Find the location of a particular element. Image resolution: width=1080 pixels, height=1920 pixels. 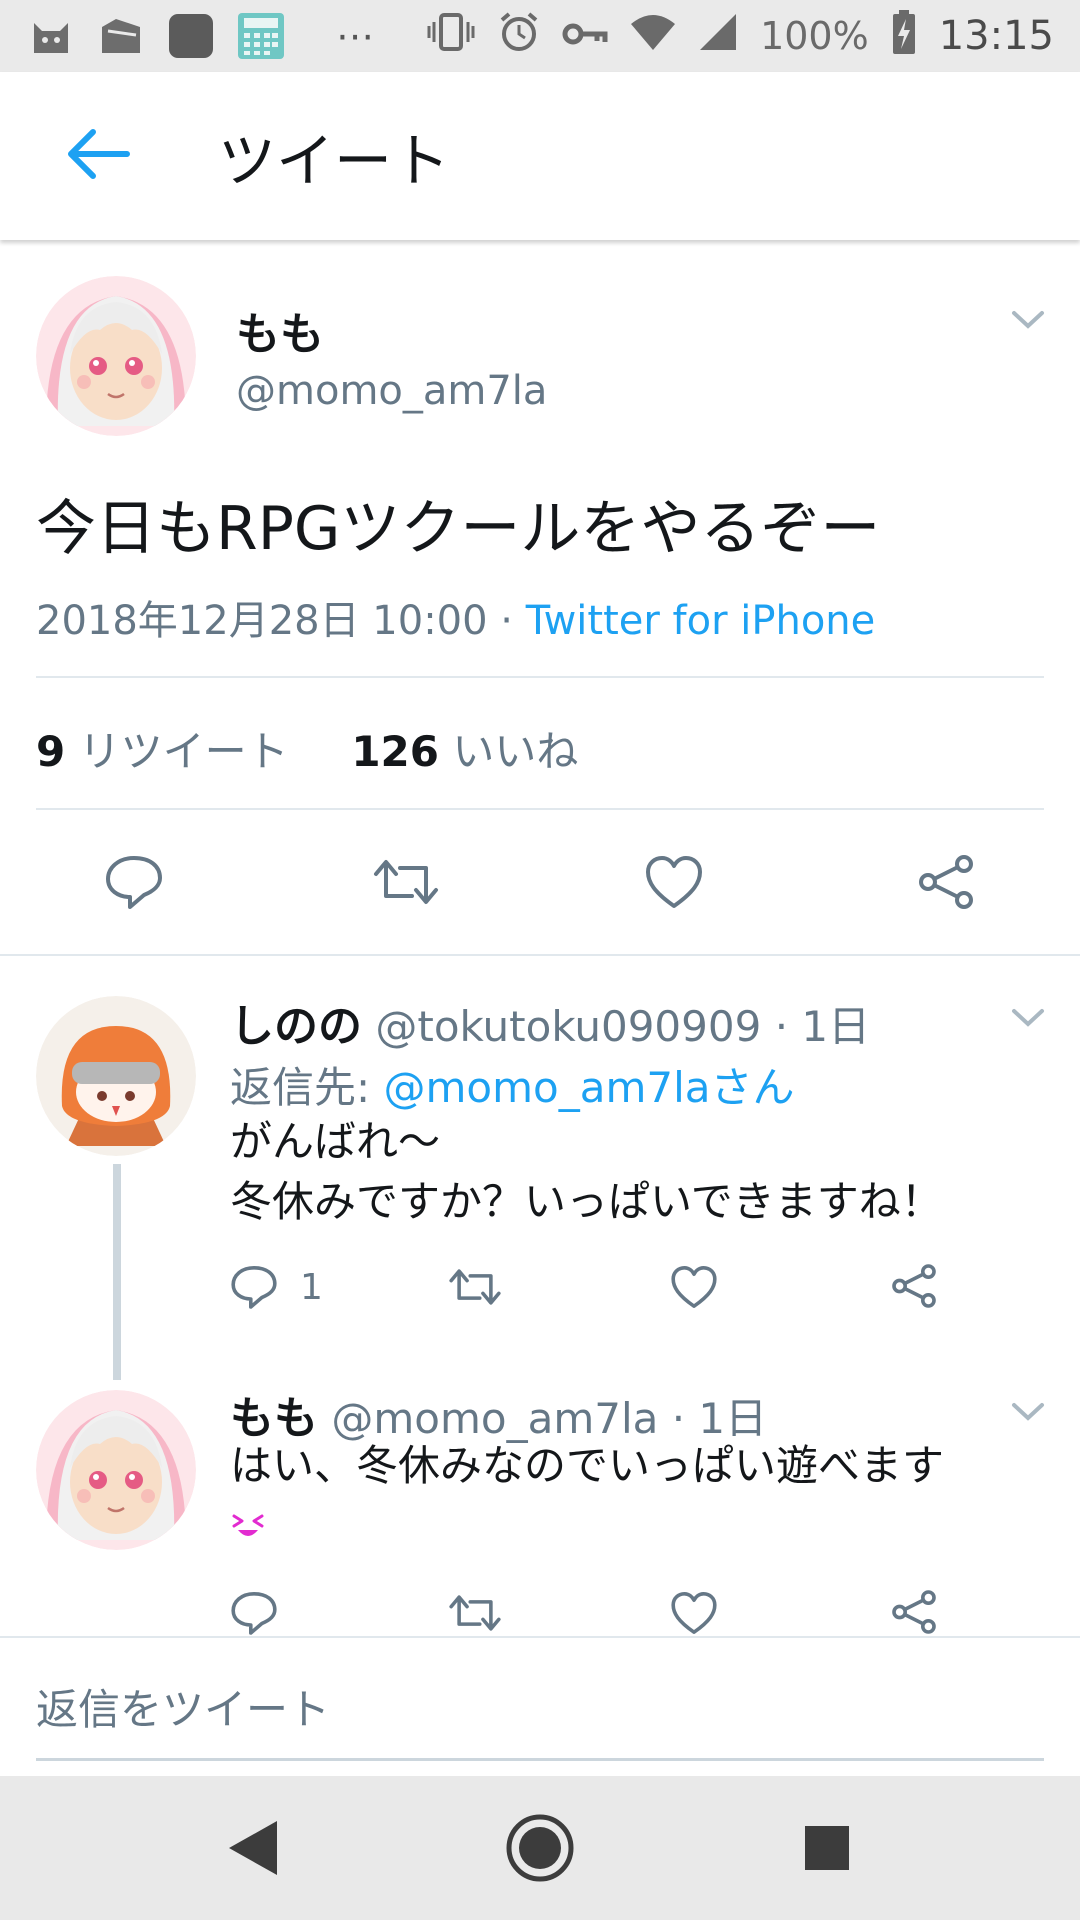

tweet-source-link: Twitter for iPhone is located at coordinates (701, 621).